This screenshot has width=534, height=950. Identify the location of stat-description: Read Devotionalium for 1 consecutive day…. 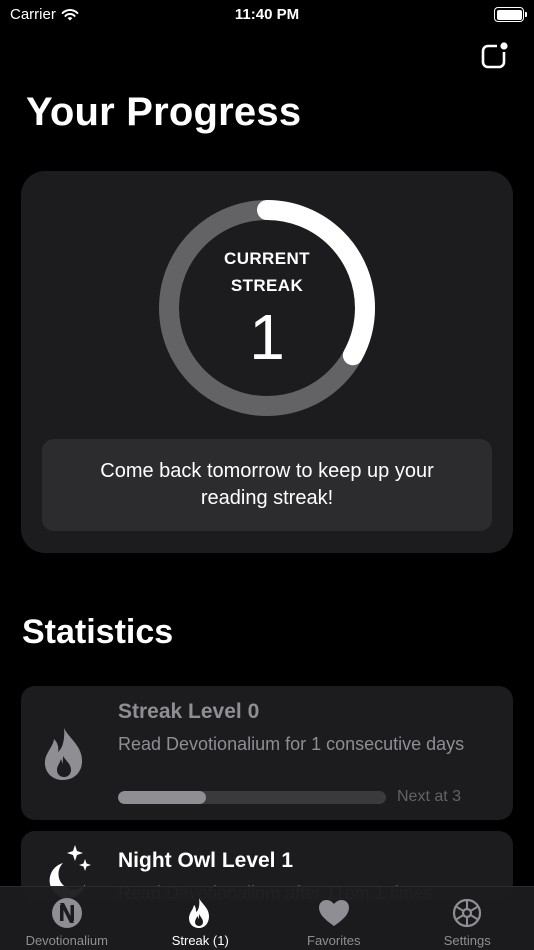
(291, 744).